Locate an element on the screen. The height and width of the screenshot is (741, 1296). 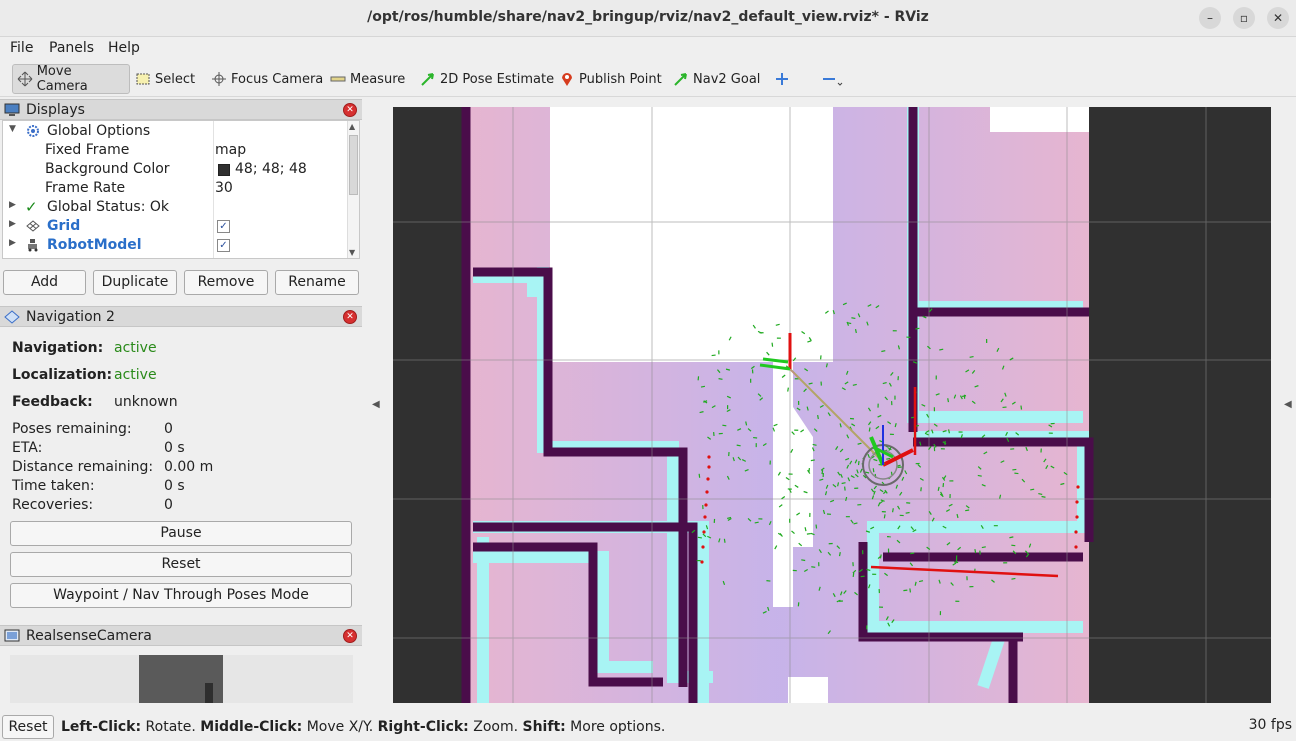
publish-point-tool: Publish Point is located at coordinates (610, 79).